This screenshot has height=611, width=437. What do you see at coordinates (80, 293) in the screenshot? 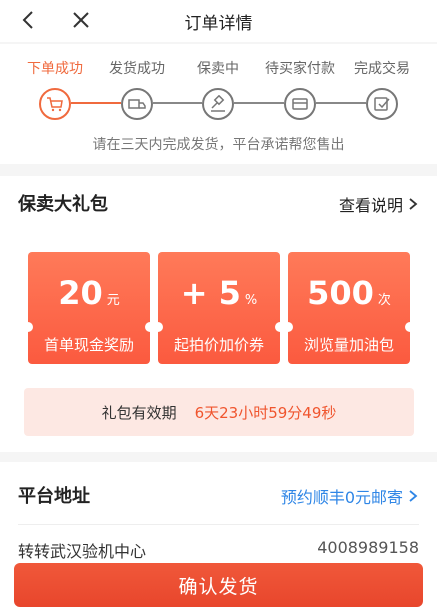
I see `coupon-value: 20` at bounding box center [80, 293].